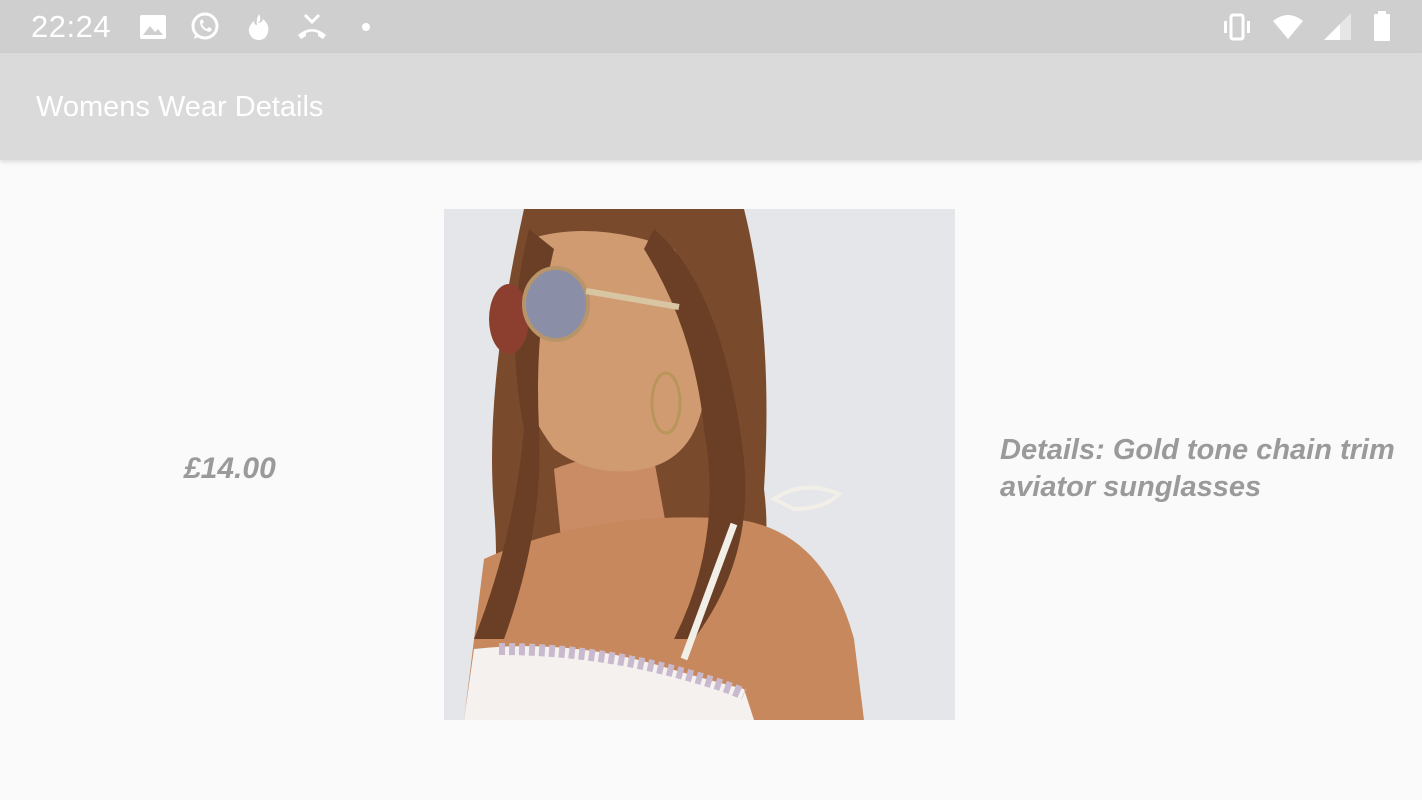 Image resolution: width=1422 pixels, height=800 pixels. What do you see at coordinates (1288, 27) in the screenshot?
I see `wifi-icon` at bounding box center [1288, 27].